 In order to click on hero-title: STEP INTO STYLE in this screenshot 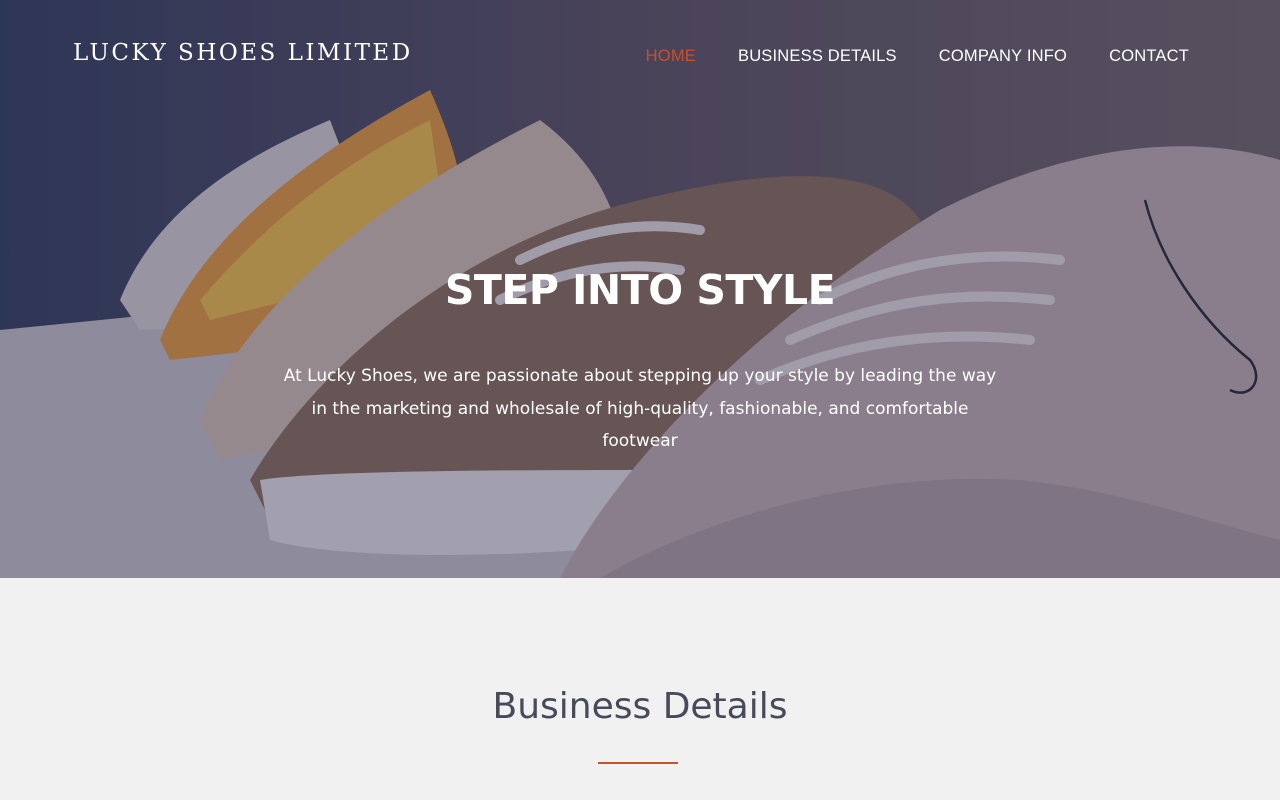, I will do `click(640, 290)`.